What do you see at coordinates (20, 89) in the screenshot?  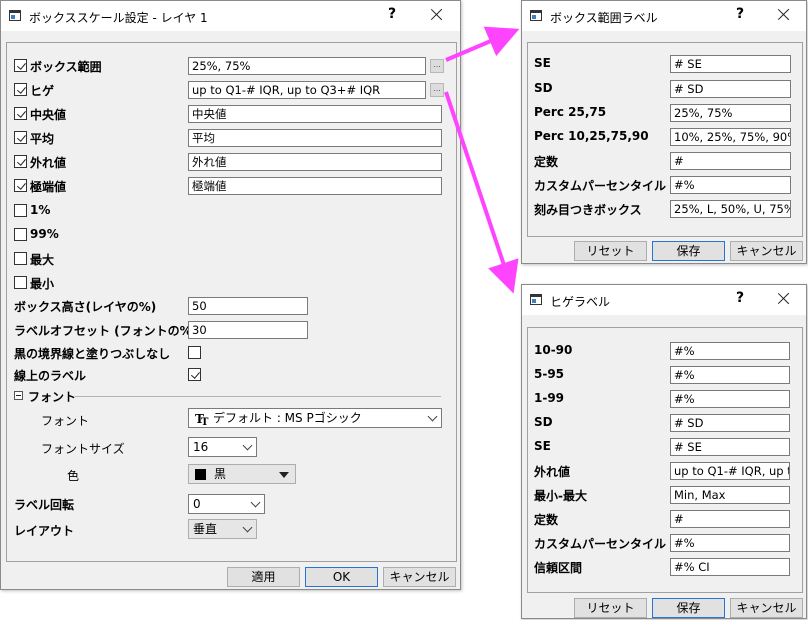 I see `whisker-checkbox` at bounding box center [20, 89].